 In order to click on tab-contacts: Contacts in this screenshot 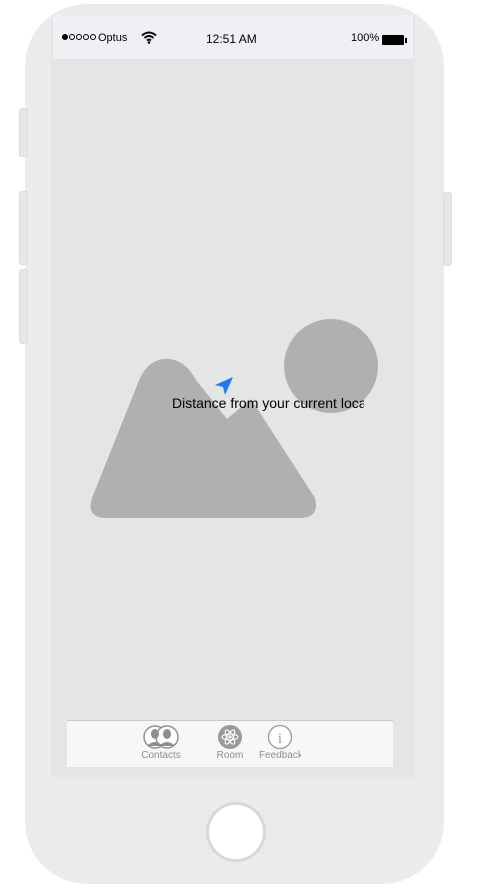, I will do `click(161, 745)`.